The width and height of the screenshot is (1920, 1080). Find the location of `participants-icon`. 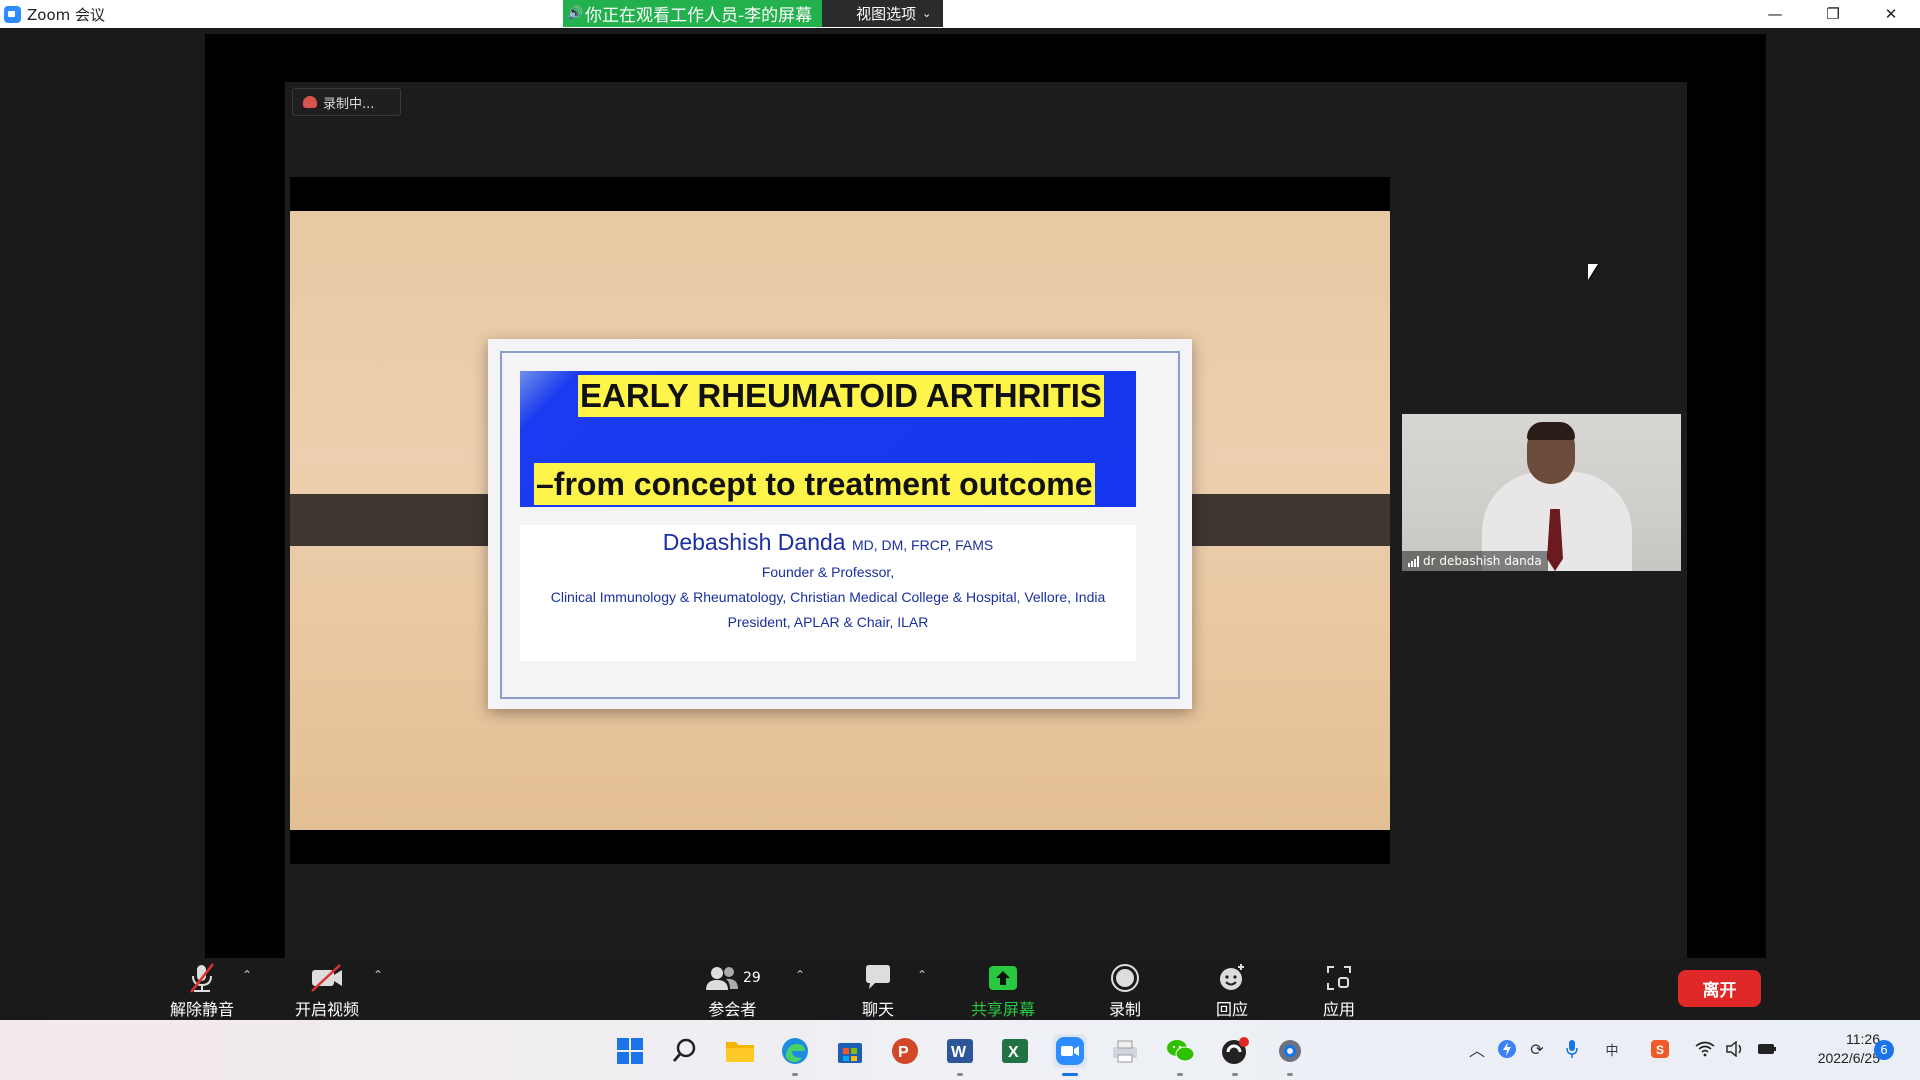

participants-icon is located at coordinates (722, 978).